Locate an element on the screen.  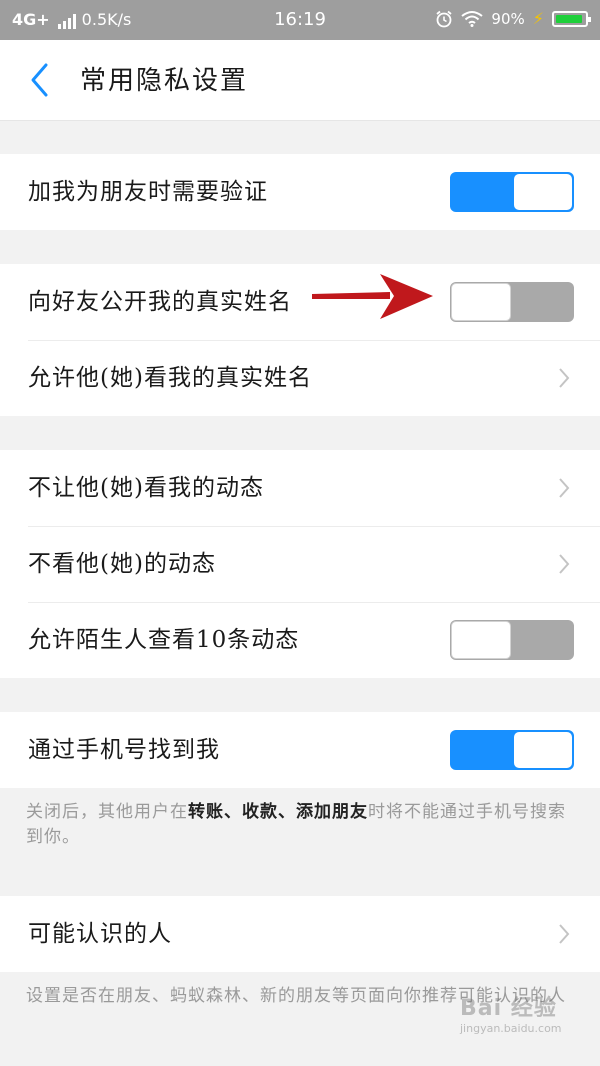
group-verify: 加我为朋友时需要验证 is located at coordinates (300, 192).